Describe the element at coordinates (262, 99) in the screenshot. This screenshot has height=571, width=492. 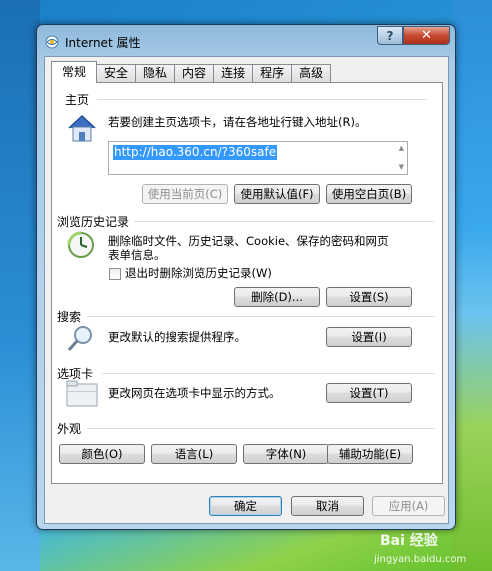
I see `home-divider` at that location.